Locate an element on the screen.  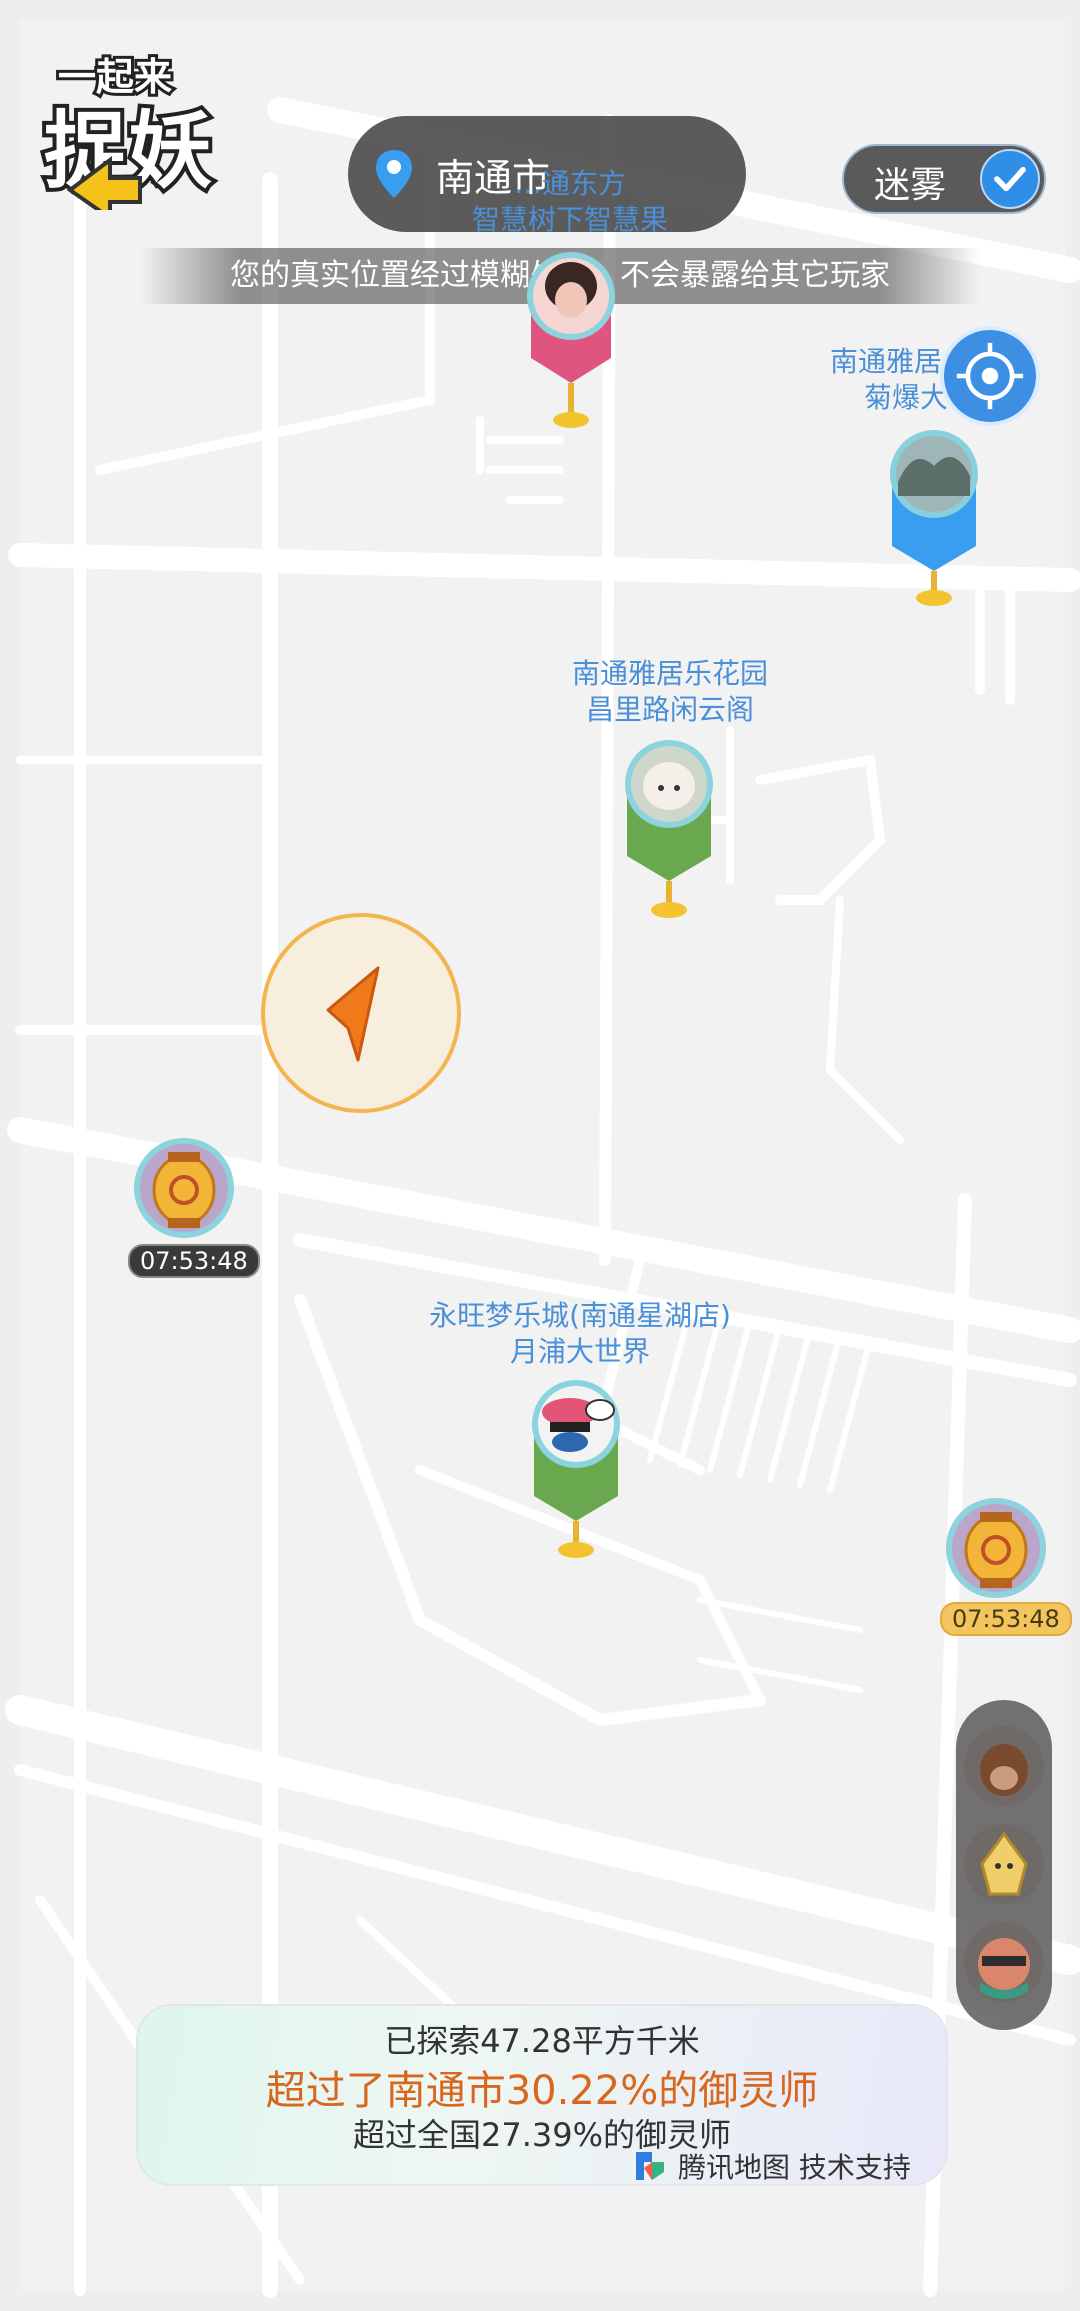
locate-me-button is located at coordinates (990, 376).